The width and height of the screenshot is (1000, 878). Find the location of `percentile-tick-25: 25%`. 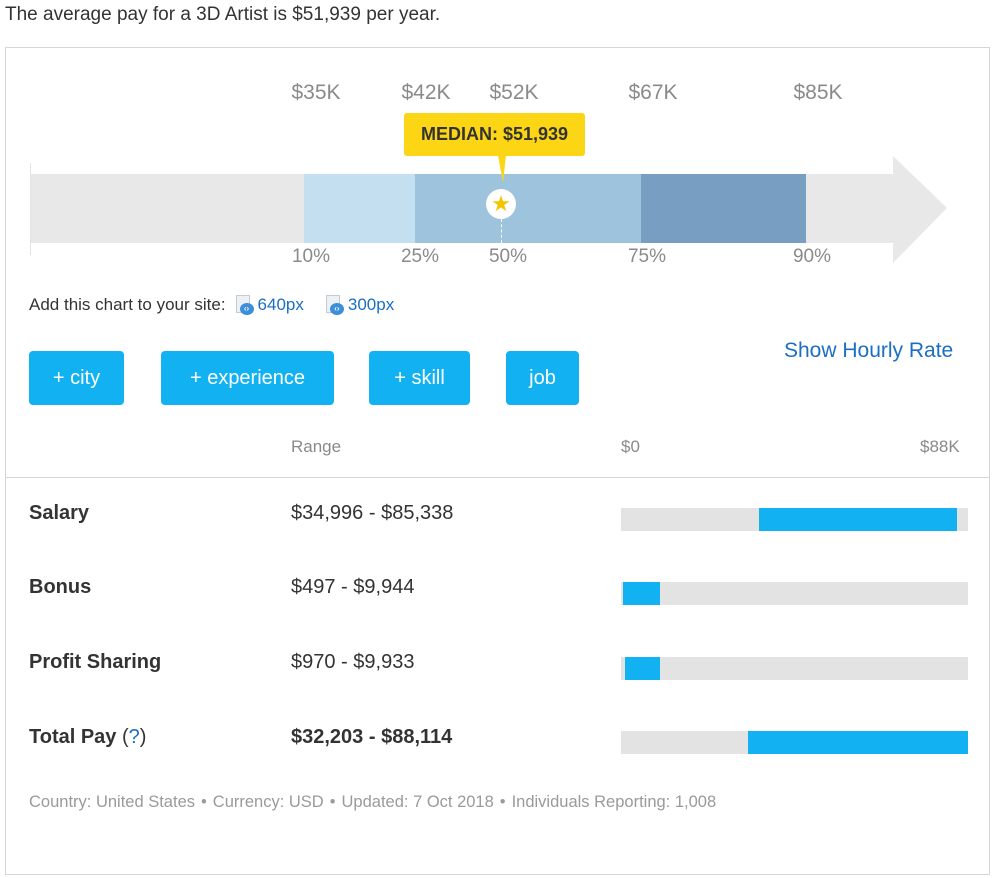

percentile-tick-25: 25% is located at coordinates (420, 256).